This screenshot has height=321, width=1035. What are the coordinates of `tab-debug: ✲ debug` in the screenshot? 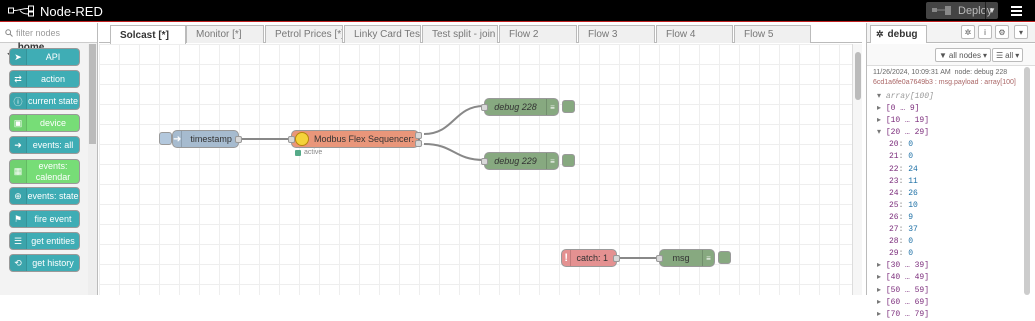 It's located at (898, 34).